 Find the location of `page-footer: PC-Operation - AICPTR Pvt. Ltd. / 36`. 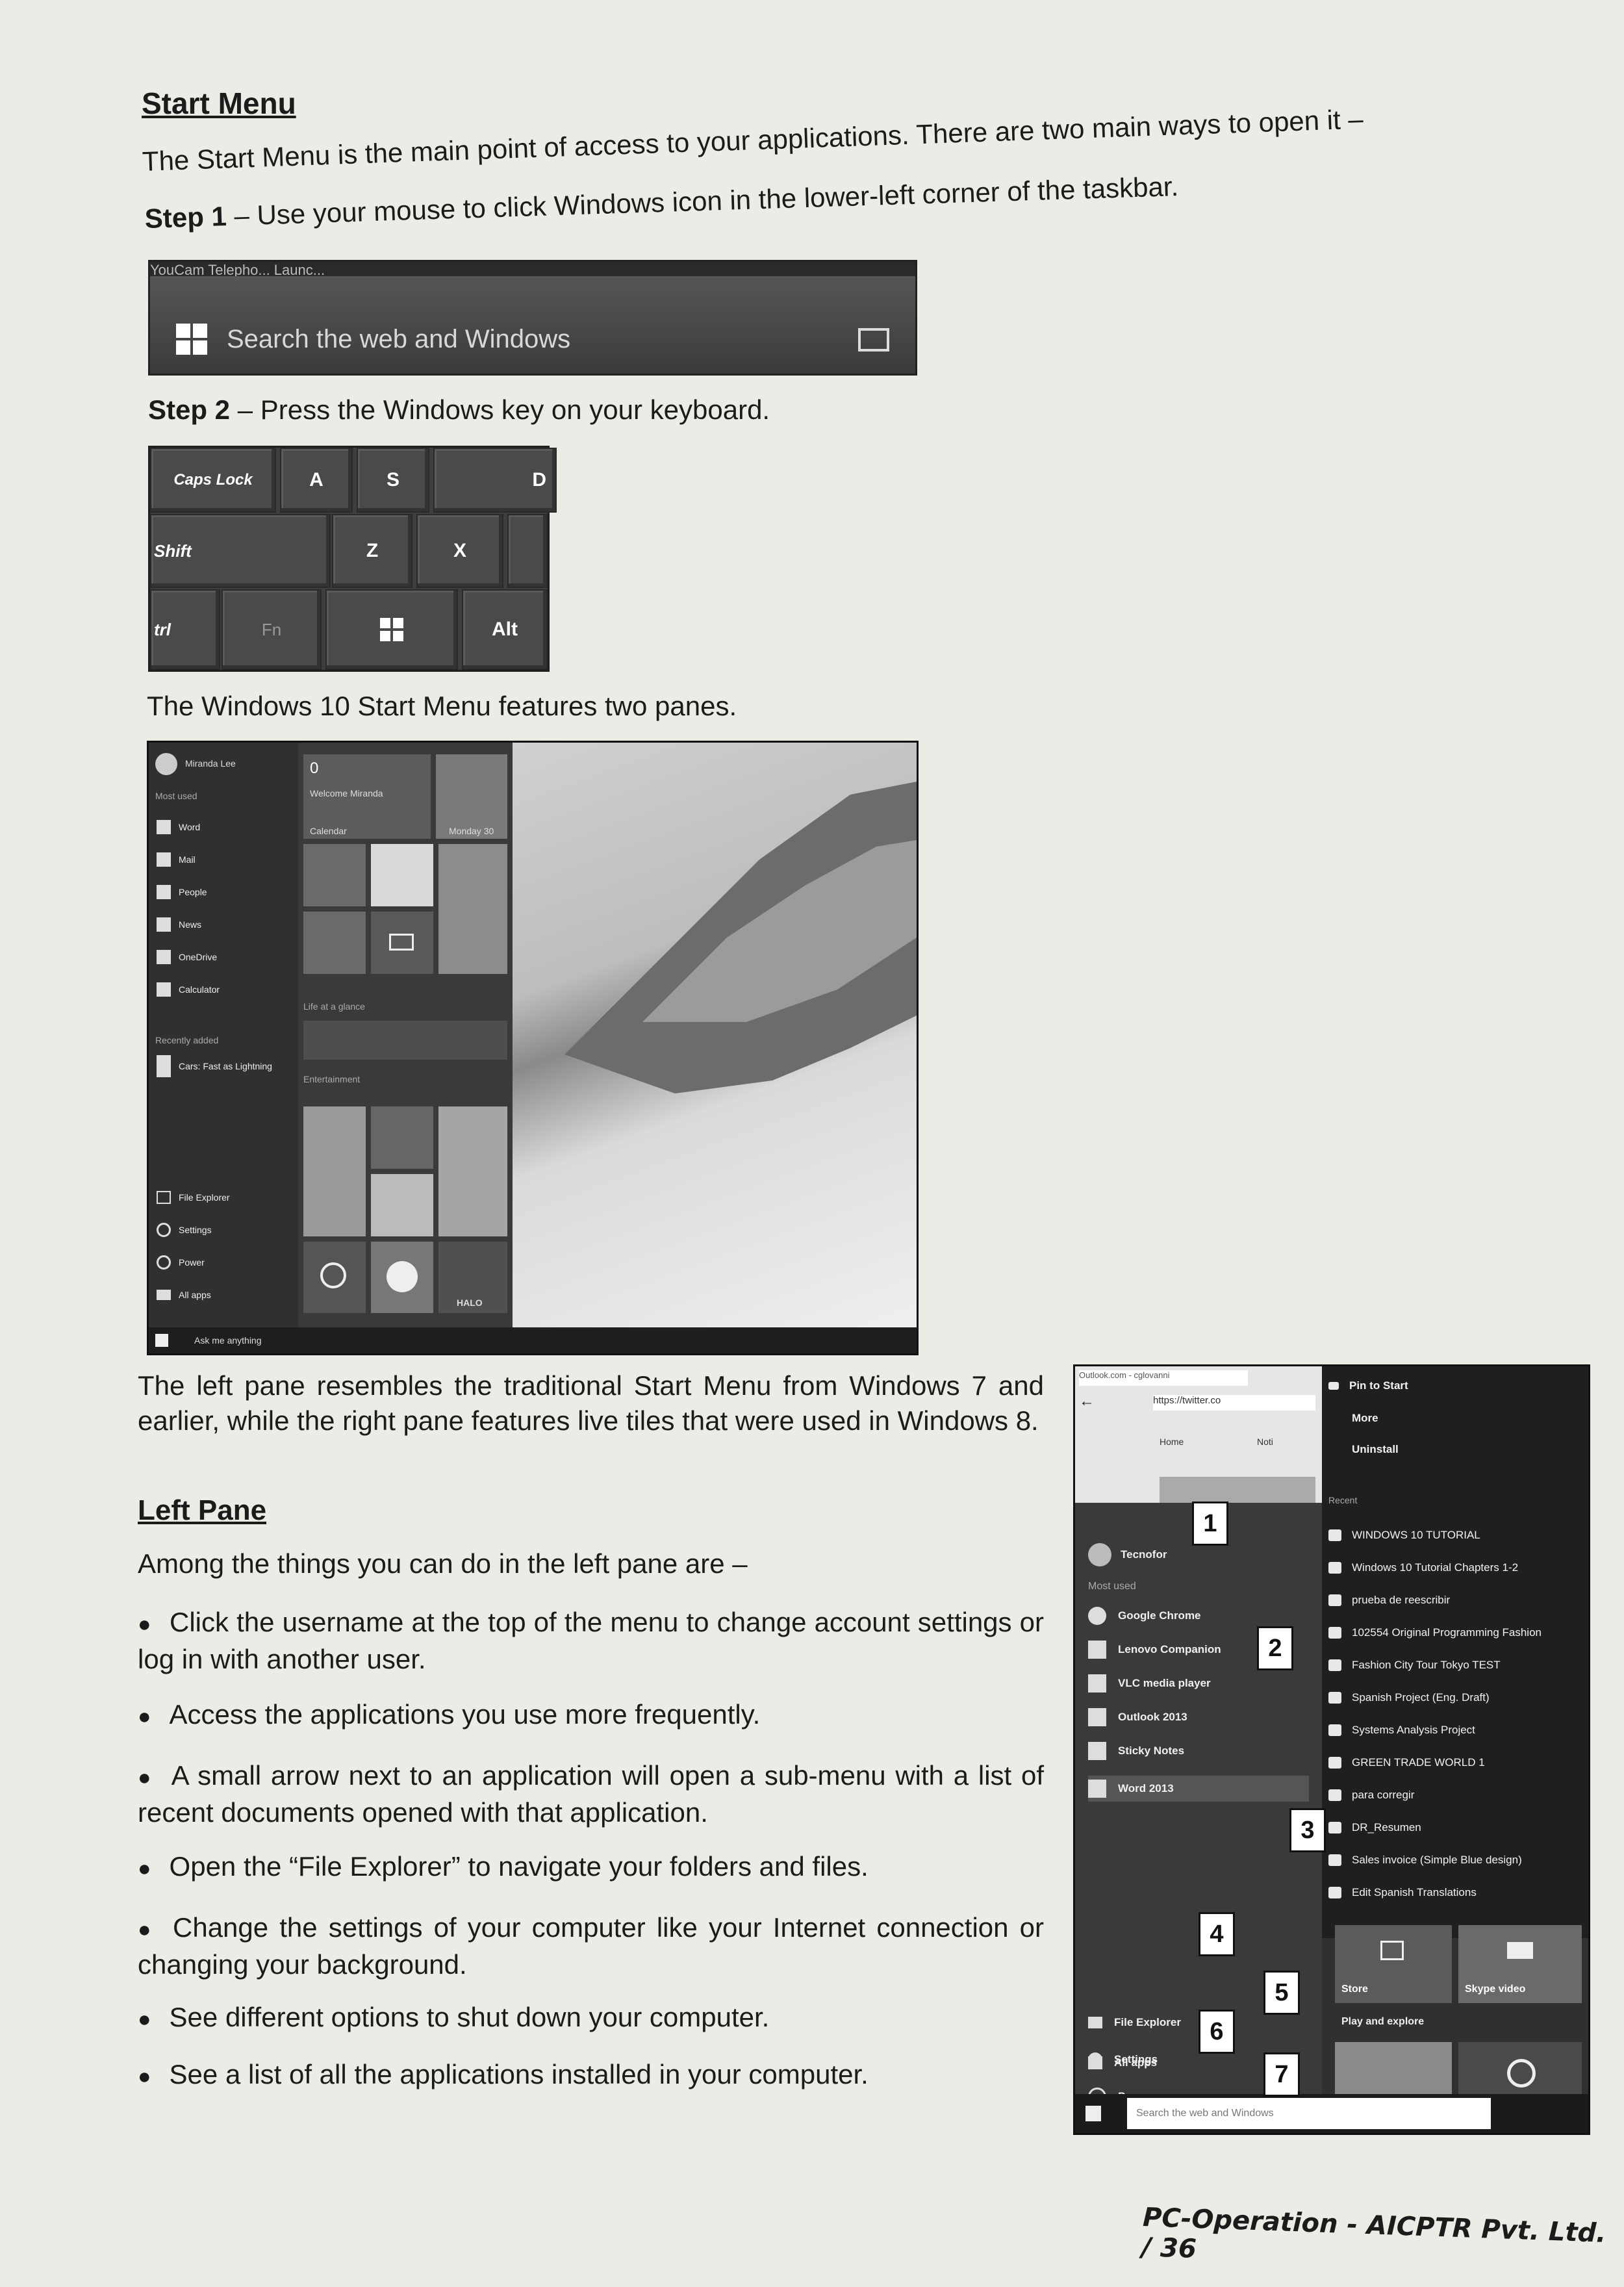

page-footer: PC-Operation - AICPTR Pvt. Ltd. / 36 is located at coordinates (1374, 2233).